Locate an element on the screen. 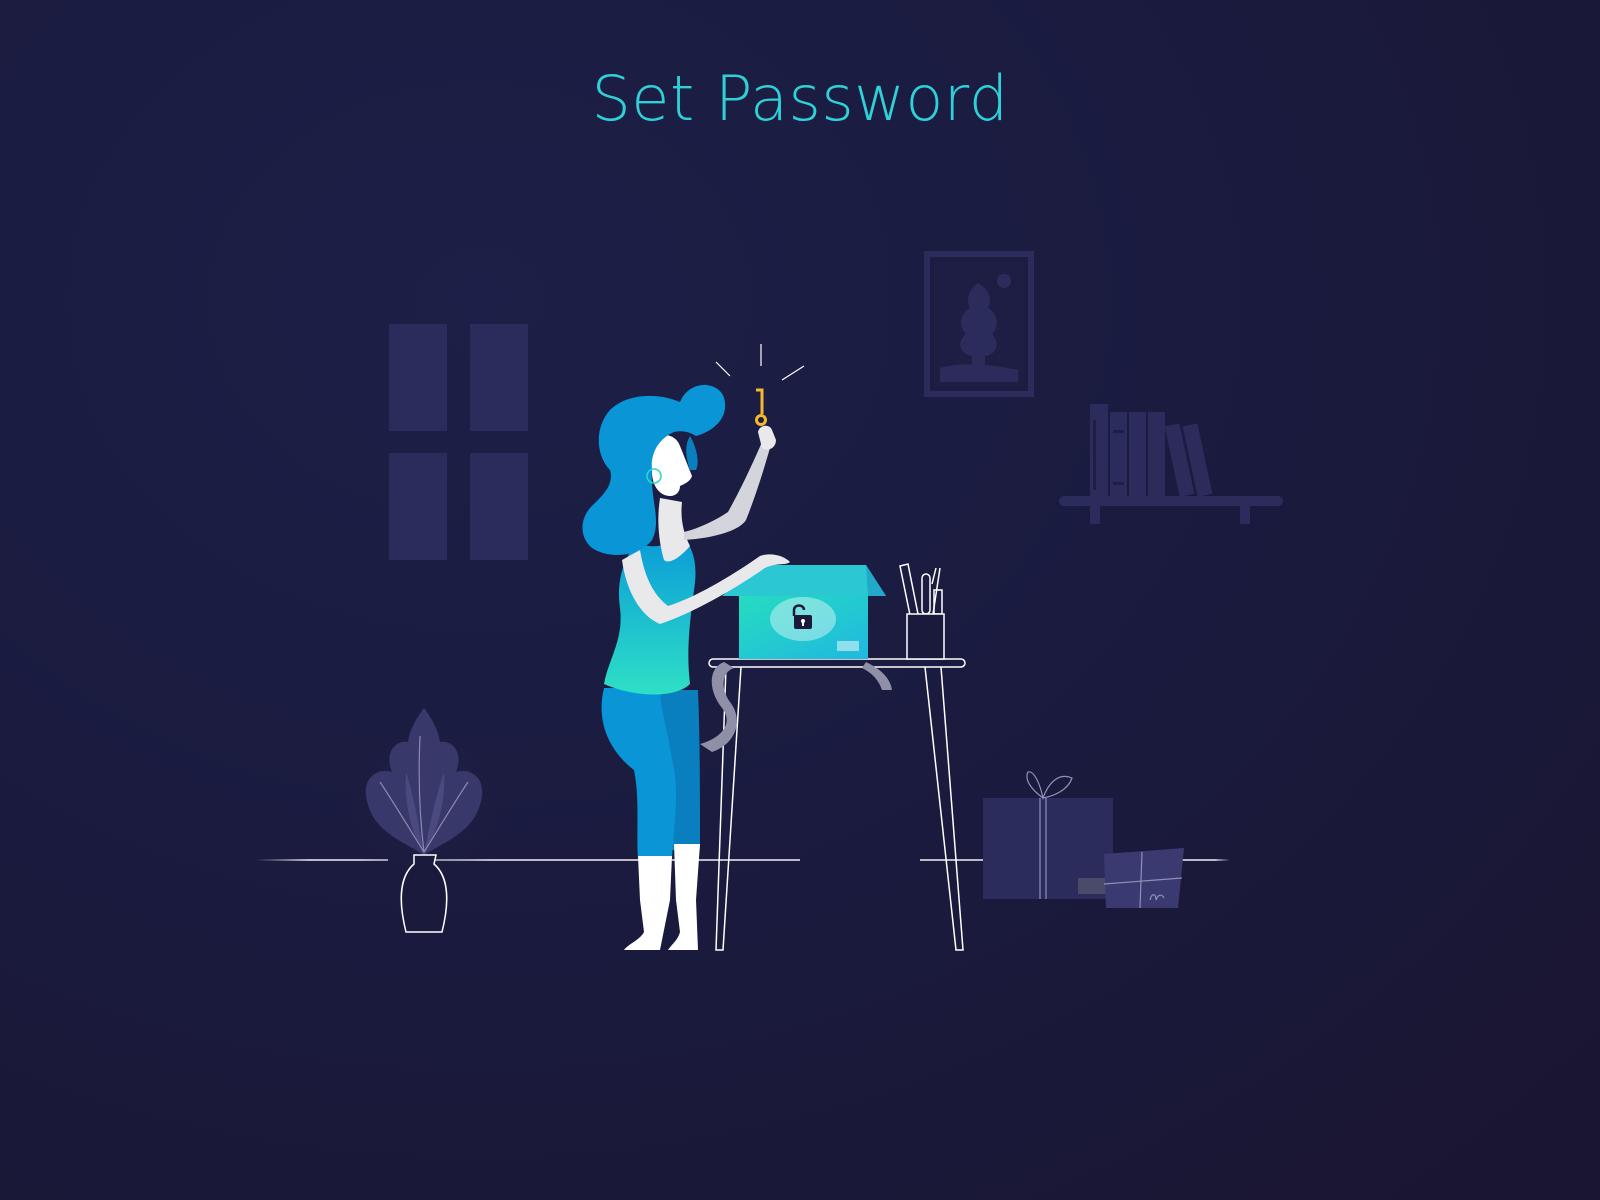 Image resolution: width=1600 pixels, height=1200 pixels. window-icon is located at coordinates (458, 442).